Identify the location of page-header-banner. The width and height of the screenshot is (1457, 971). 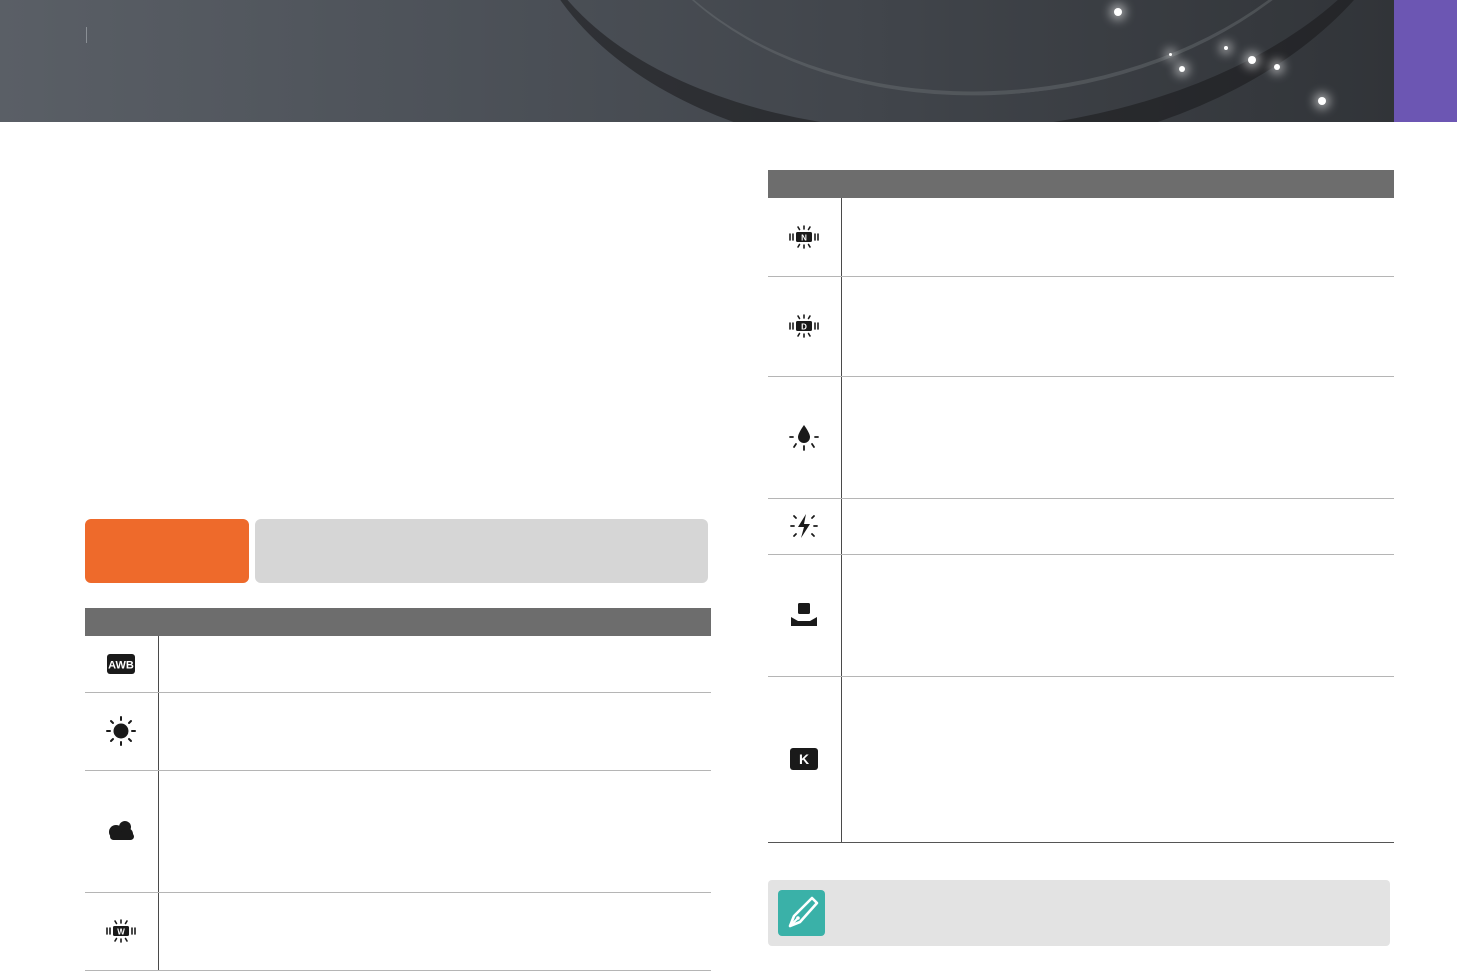
(728, 61).